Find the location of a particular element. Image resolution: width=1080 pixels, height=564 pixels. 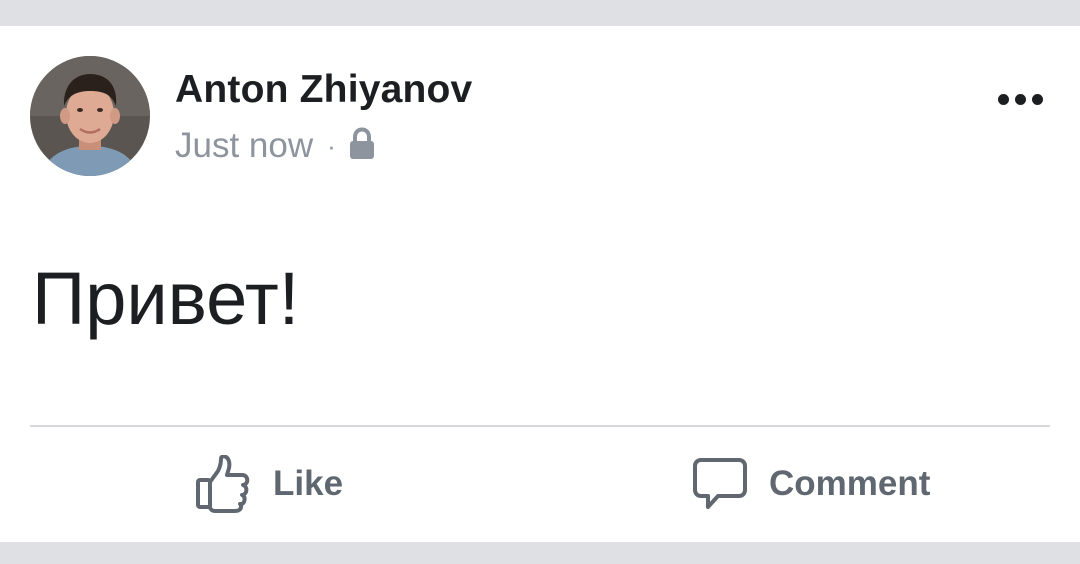

like-button: Like is located at coordinates (269, 484).